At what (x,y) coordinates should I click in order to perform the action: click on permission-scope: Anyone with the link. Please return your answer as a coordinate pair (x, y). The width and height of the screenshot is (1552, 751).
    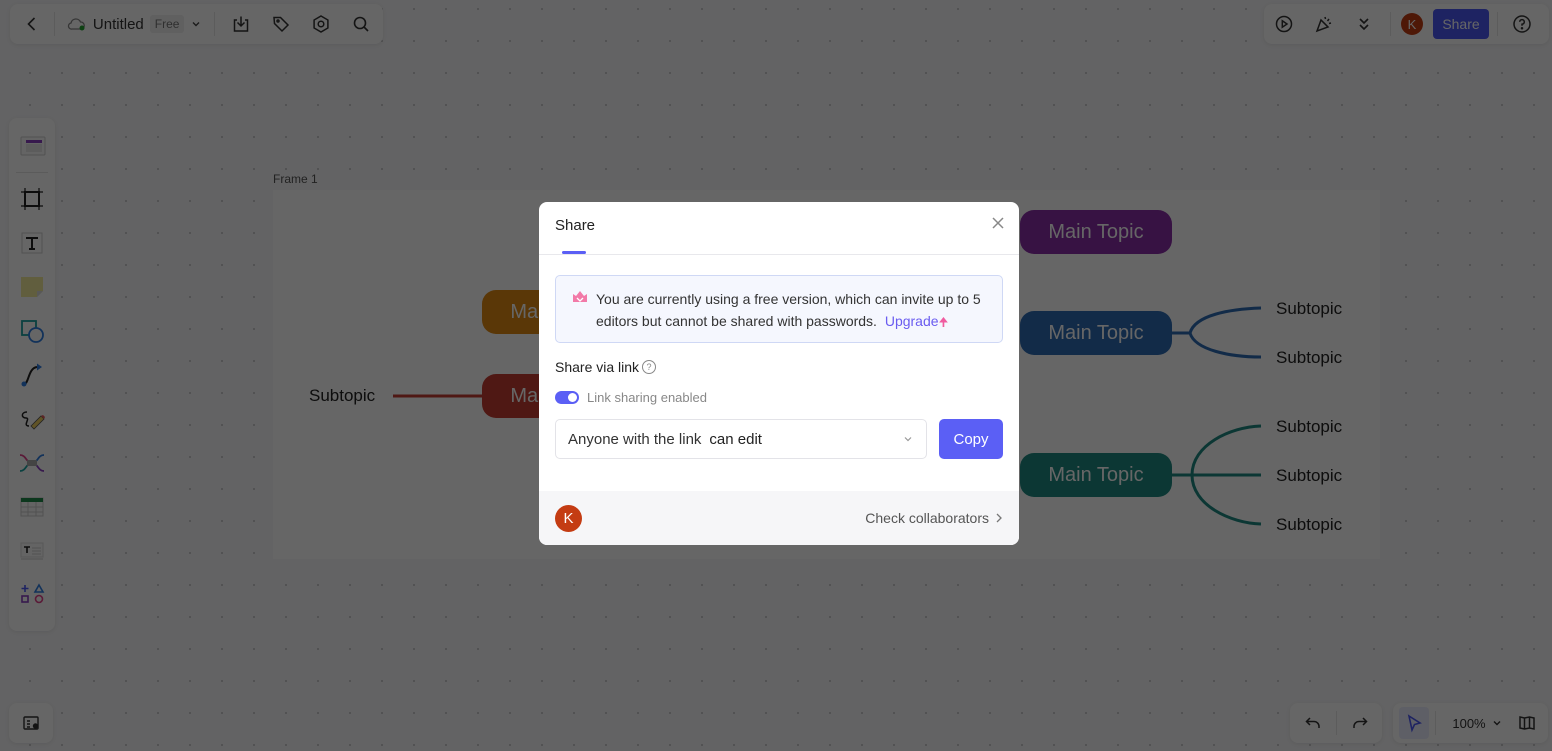
    Looking at the image, I should click on (635, 439).